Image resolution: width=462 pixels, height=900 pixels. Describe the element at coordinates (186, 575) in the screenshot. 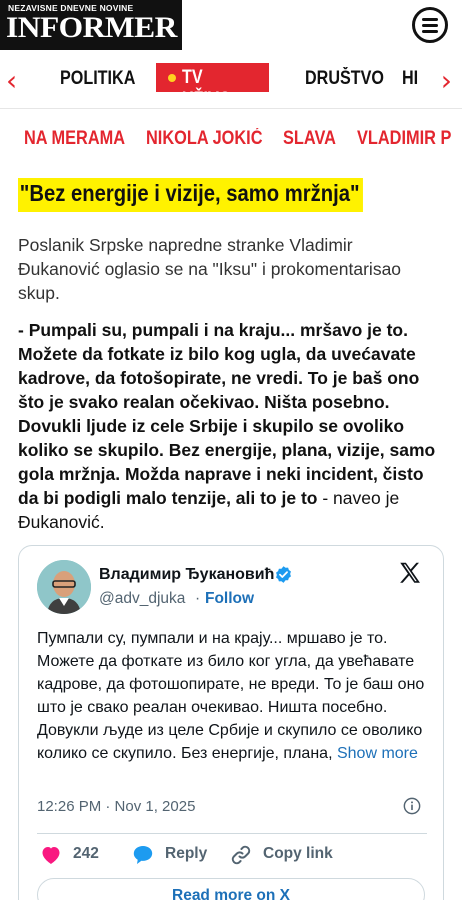

I see `tweet-author-name: Владимир Ђукановић` at that location.